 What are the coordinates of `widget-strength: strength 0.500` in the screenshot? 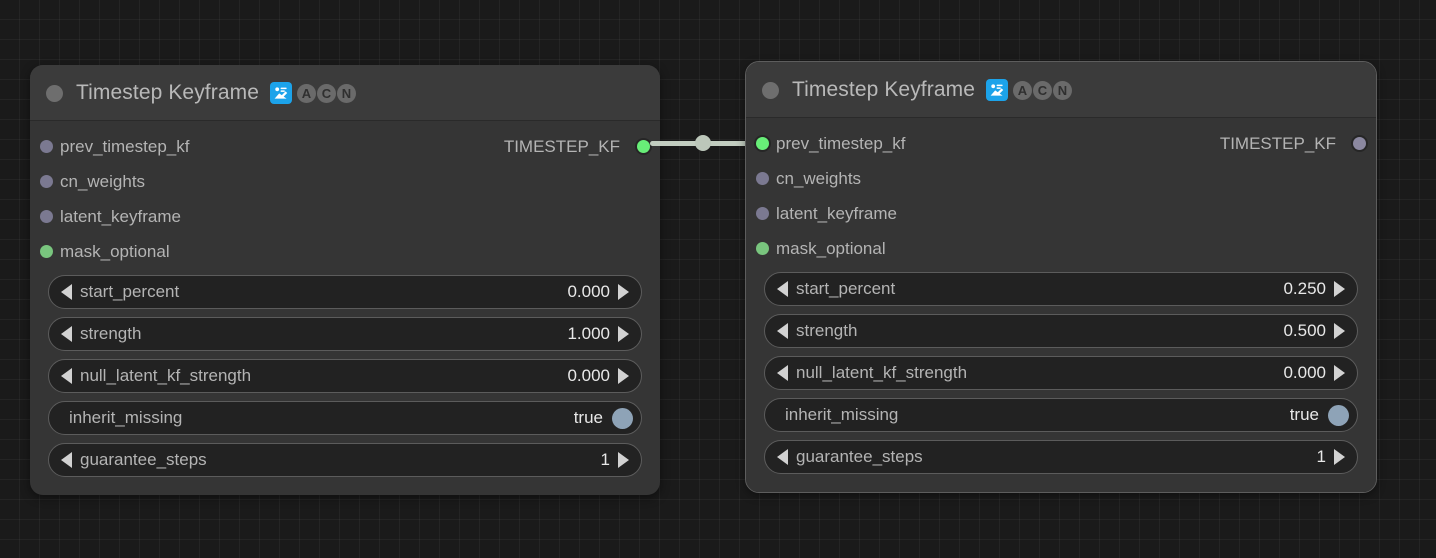 It's located at (1061, 331).